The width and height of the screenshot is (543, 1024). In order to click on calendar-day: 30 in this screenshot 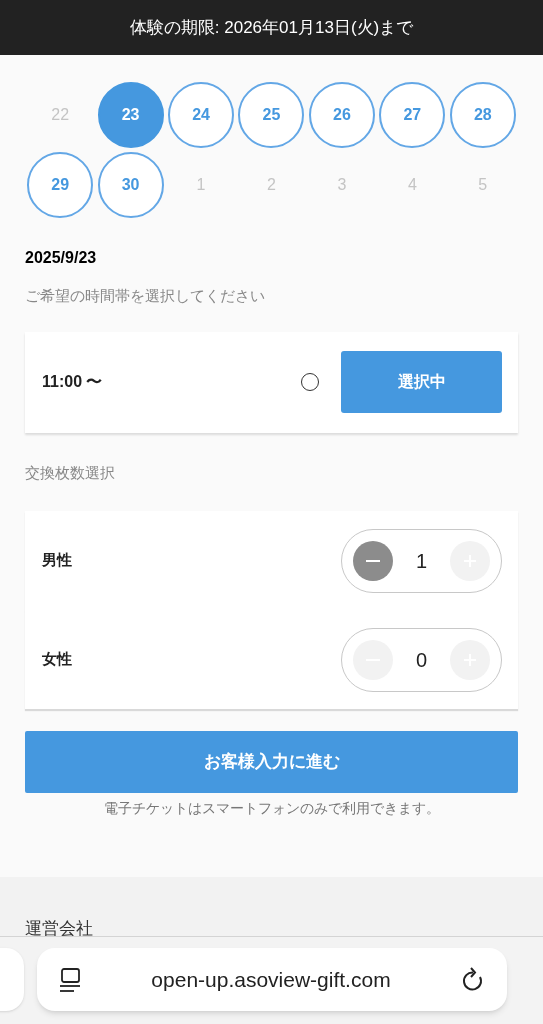, I will do `click(130, 185)`.